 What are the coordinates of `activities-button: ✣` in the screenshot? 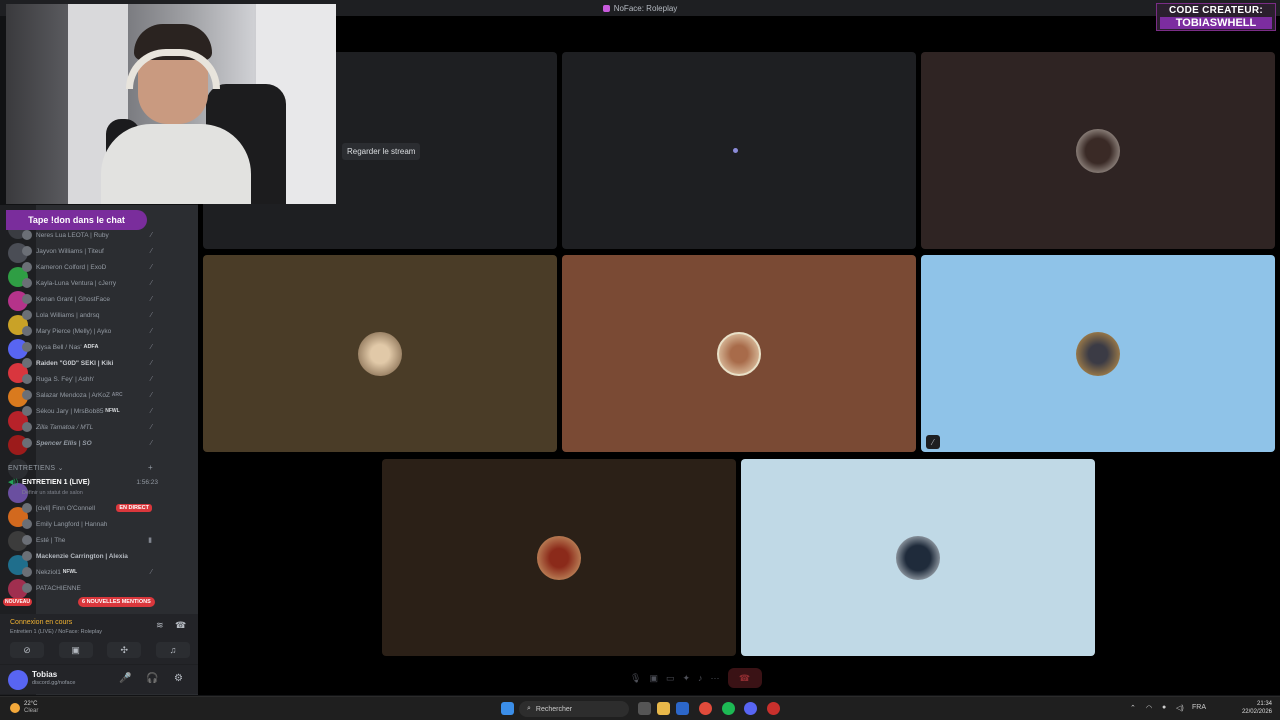 It's located at (124, 650).